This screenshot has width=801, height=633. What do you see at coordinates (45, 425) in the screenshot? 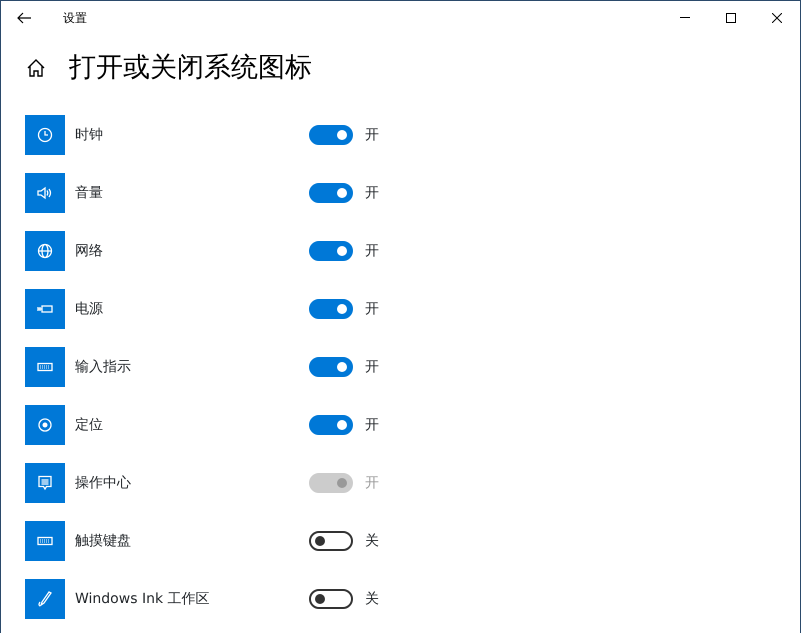
I see `target-icon` at bounding box center [45, 425].